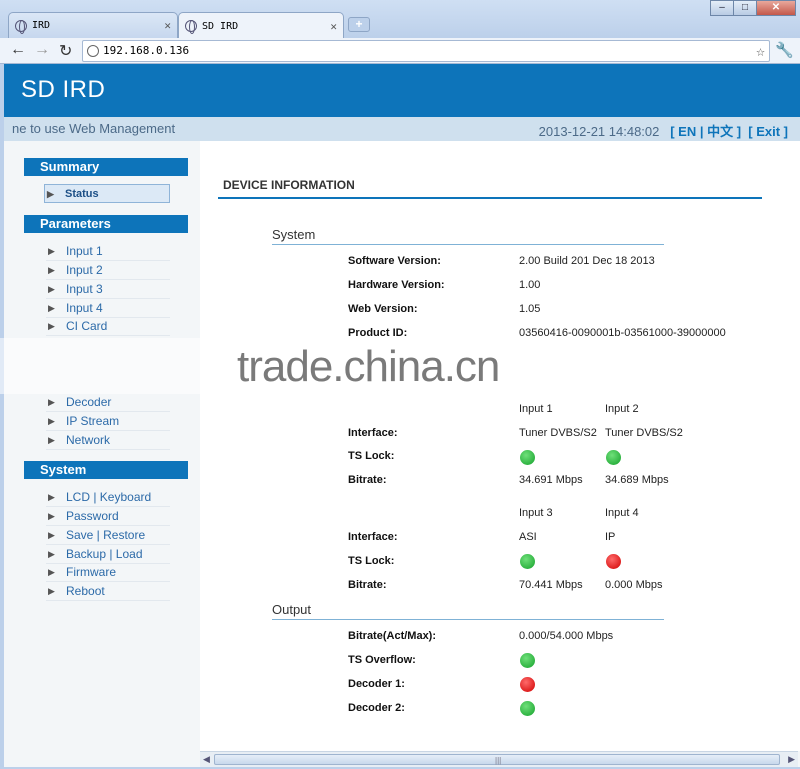 The image size is (800, 769). What do you see at coordinates (108, 497) in the screenshot?
I see `sidebar-item-lcd-keyboard: LCD | Keyboard` at bounding box center [108, 497].